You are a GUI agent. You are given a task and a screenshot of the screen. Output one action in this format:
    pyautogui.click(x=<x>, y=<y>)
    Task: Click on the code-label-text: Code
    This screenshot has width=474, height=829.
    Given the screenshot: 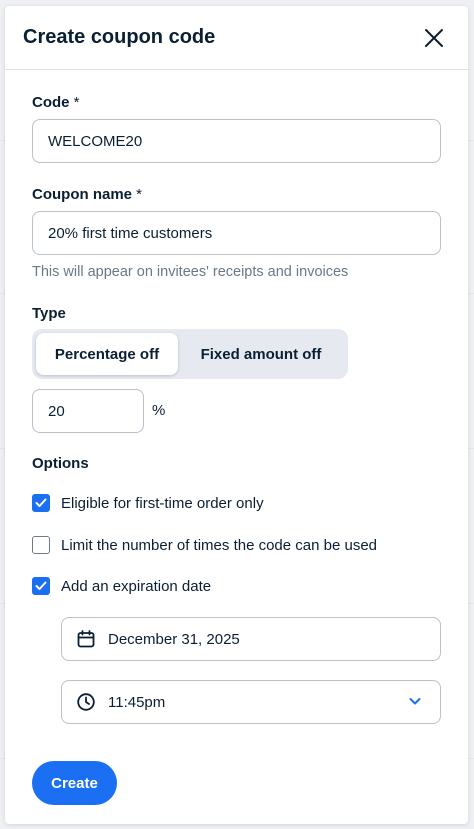 What is the action you would take?
    pyautogui.click(x=51, y=102)
    